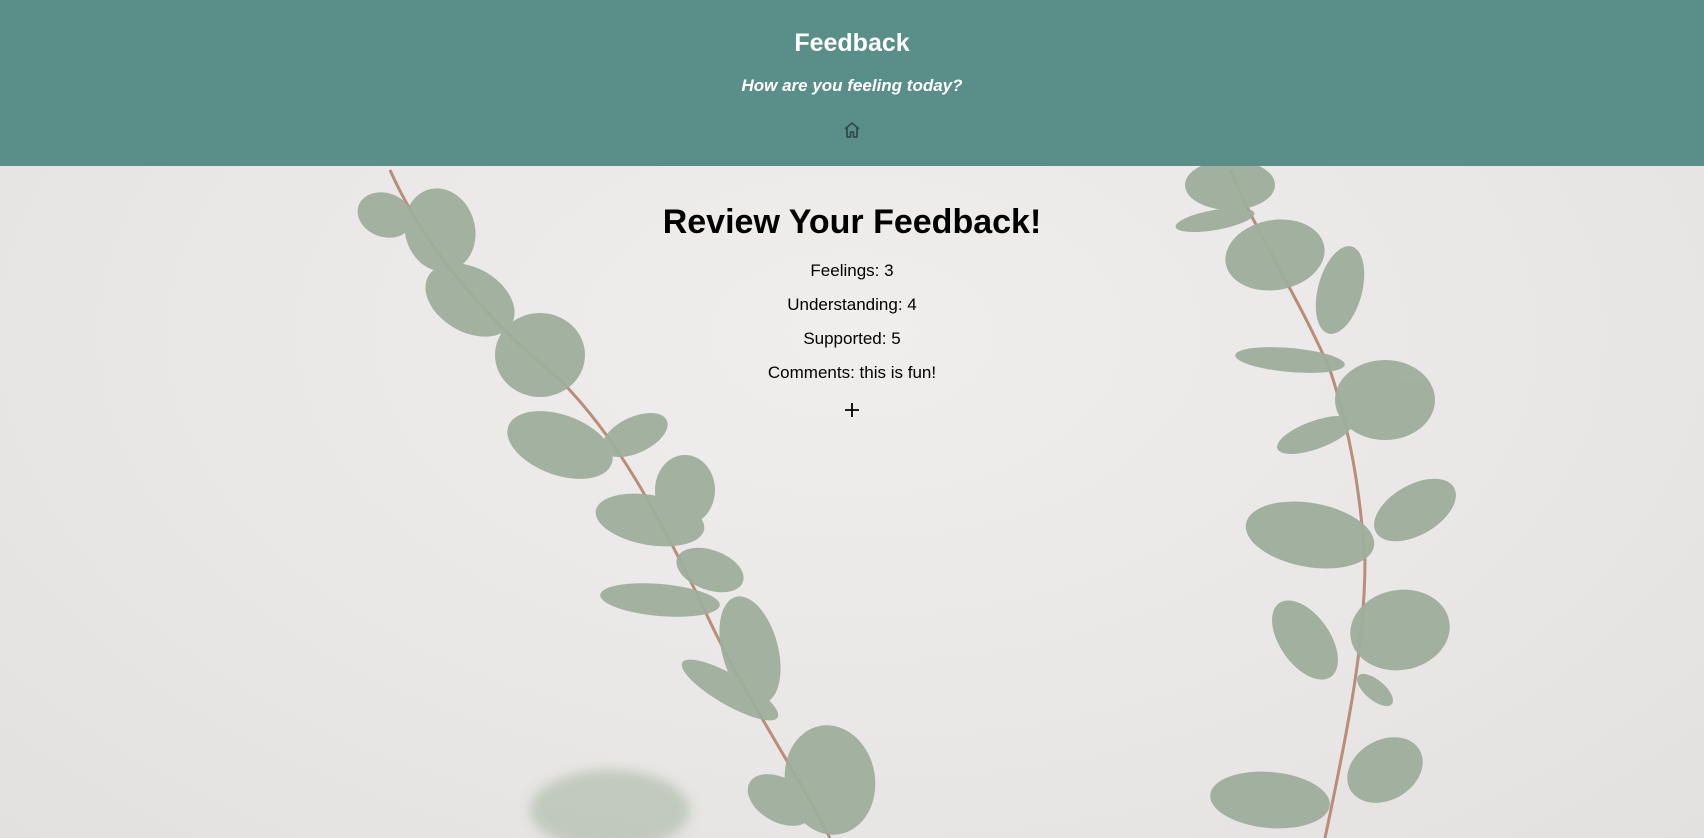 The image size is (1704, 838). What do you see at coordinates (852, 304) in the screenshot?
I see `understanding-value: Understanding: 4` at bounding box center [852, 304].